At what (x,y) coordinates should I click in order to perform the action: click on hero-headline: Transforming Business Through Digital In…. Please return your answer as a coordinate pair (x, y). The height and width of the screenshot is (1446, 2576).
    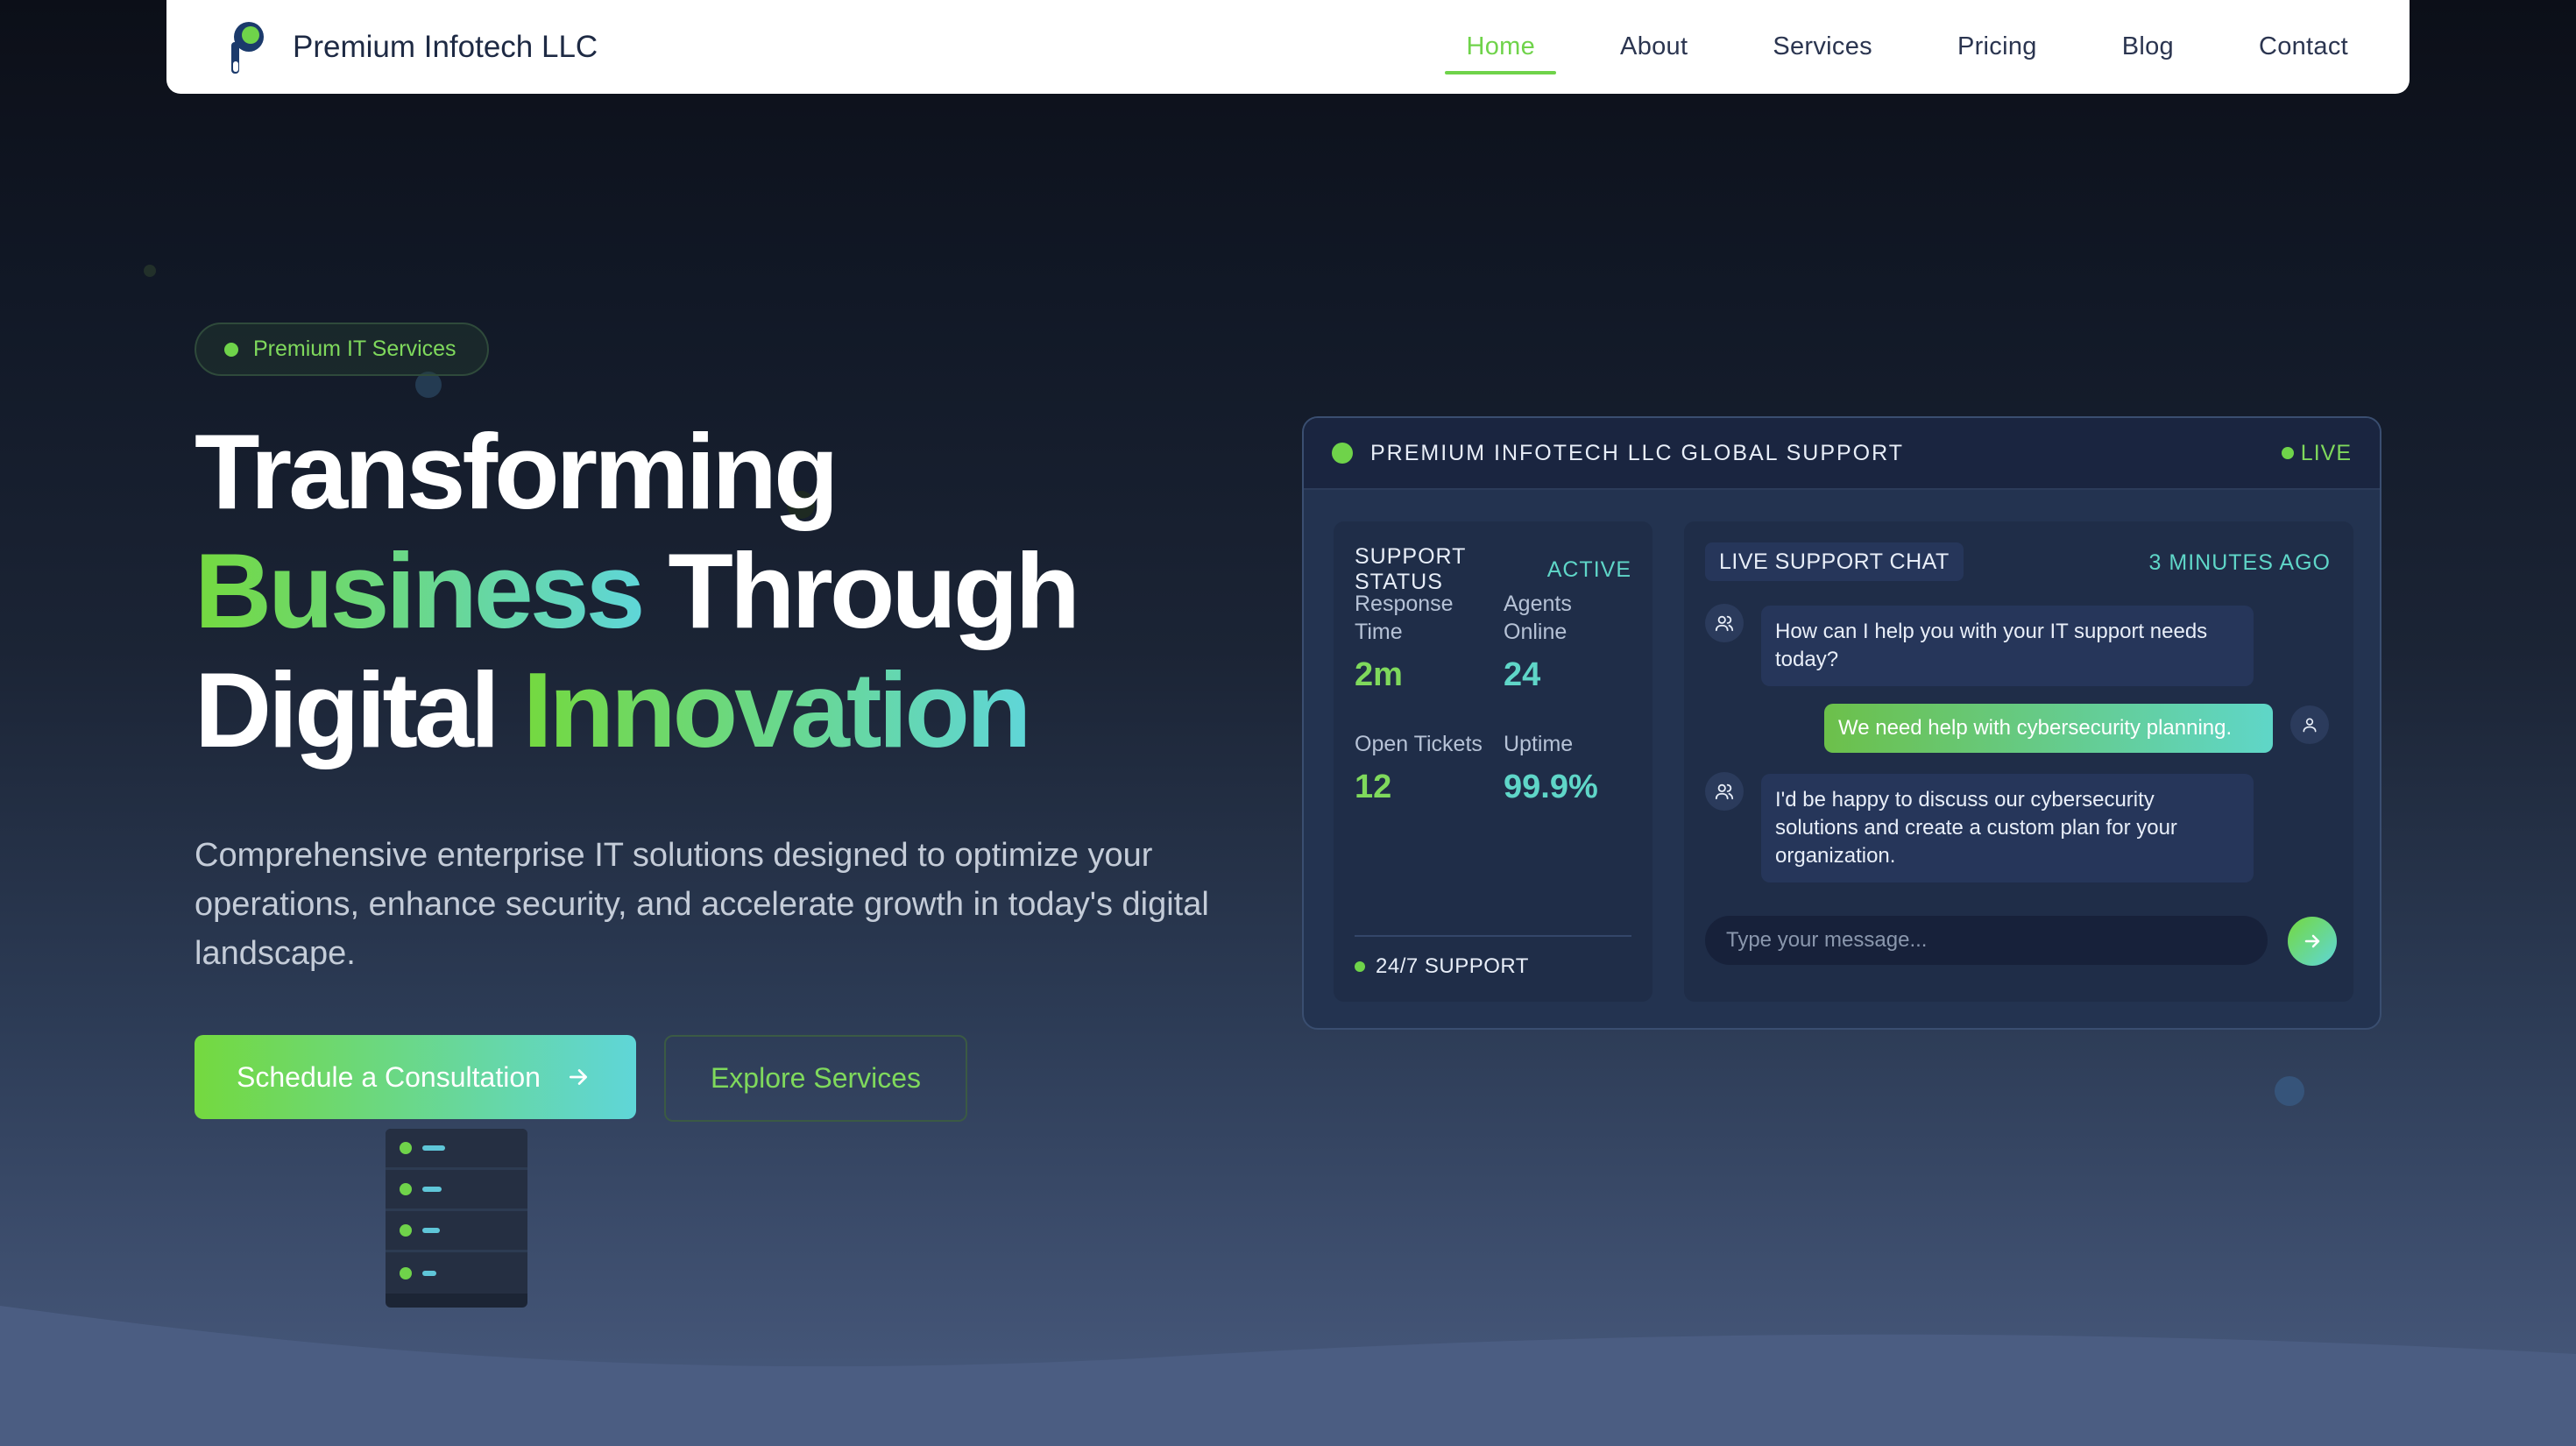
    Looking at the image, I should click on (720, 590).